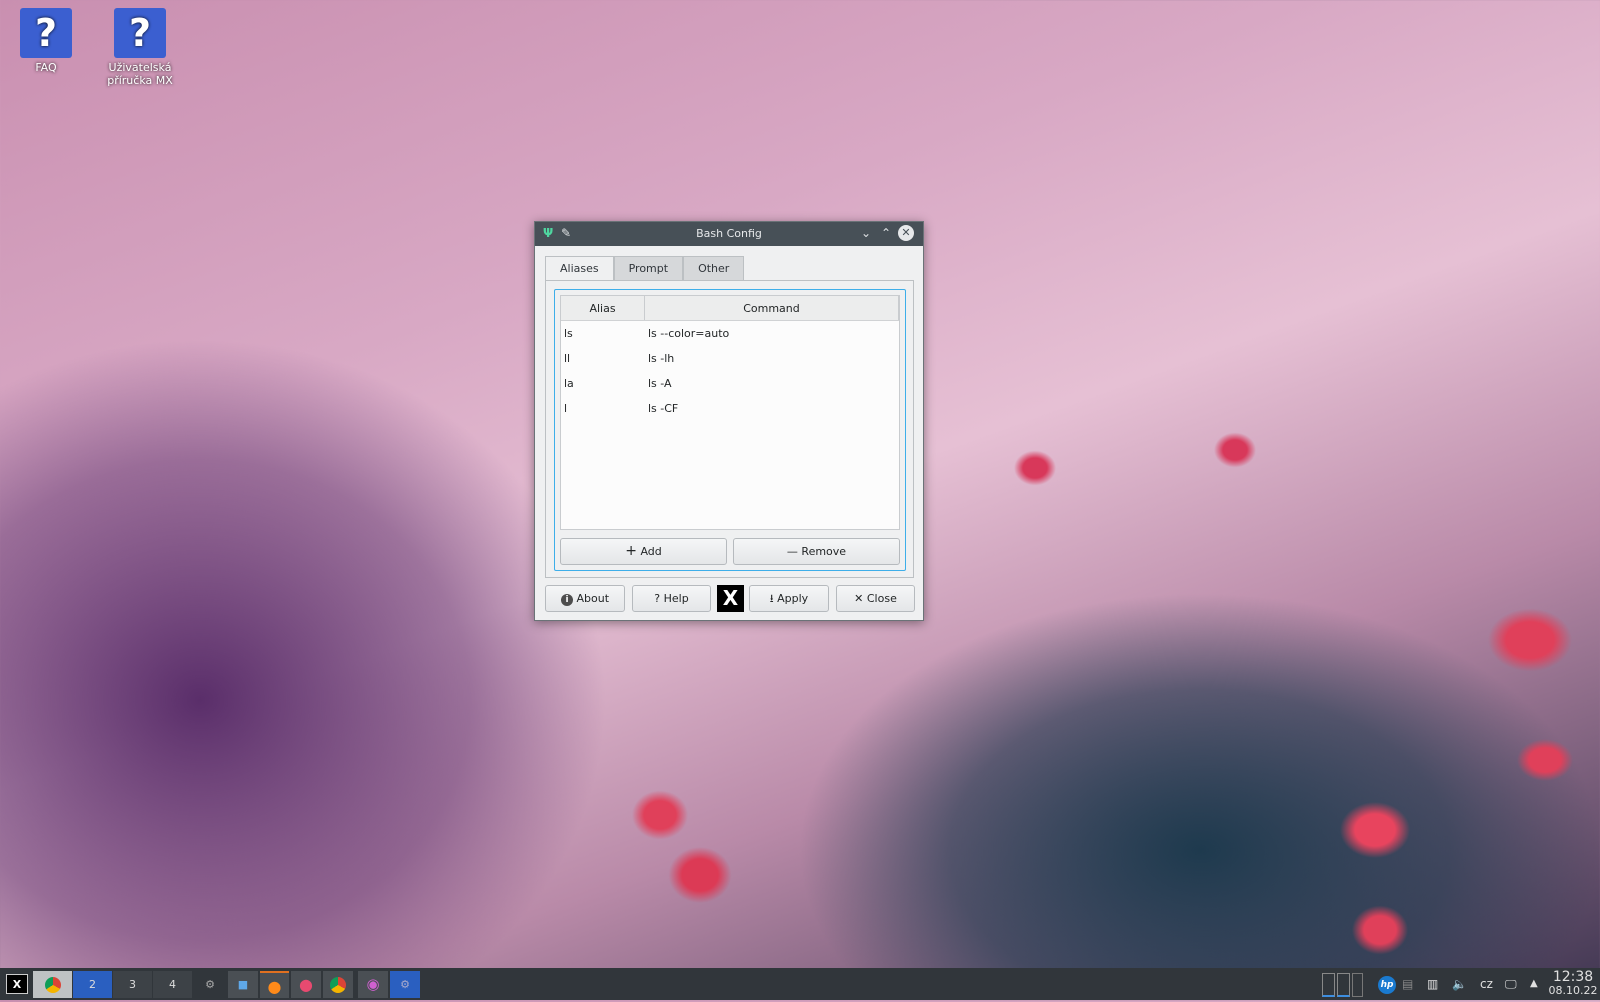 The width and height of the screenshot is (1600, 1002). What do you see at coordinates (1490, 984) in the screenshot?
I see `keyboard-layout: cz` at bounding box center [1490, 984].